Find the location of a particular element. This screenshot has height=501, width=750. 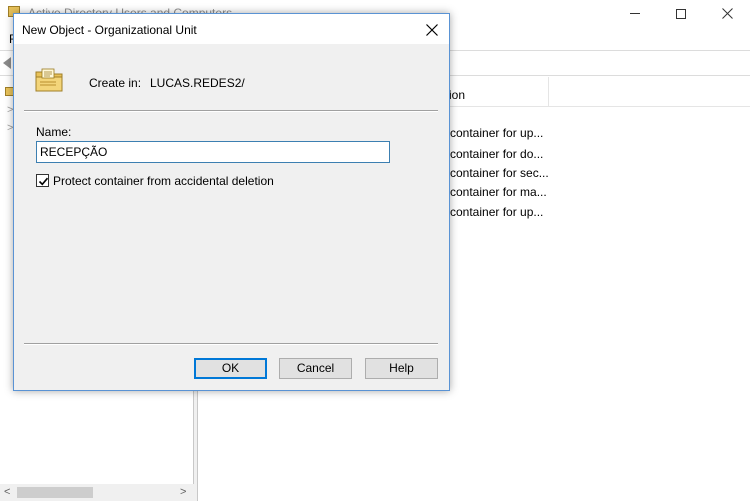

check-icon is located at coordinates (43, 181).